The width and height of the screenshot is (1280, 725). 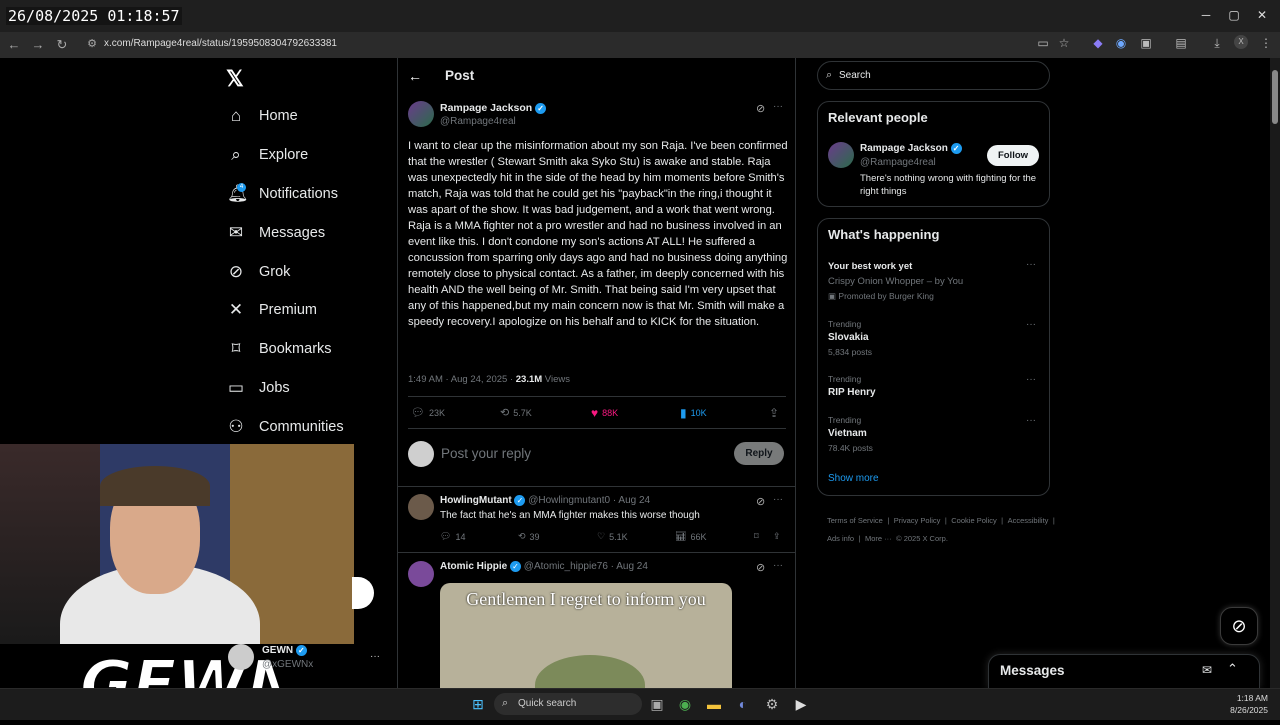 I want to click on nav-jobs: ▭ Jobs, so click(x=258, y=388).